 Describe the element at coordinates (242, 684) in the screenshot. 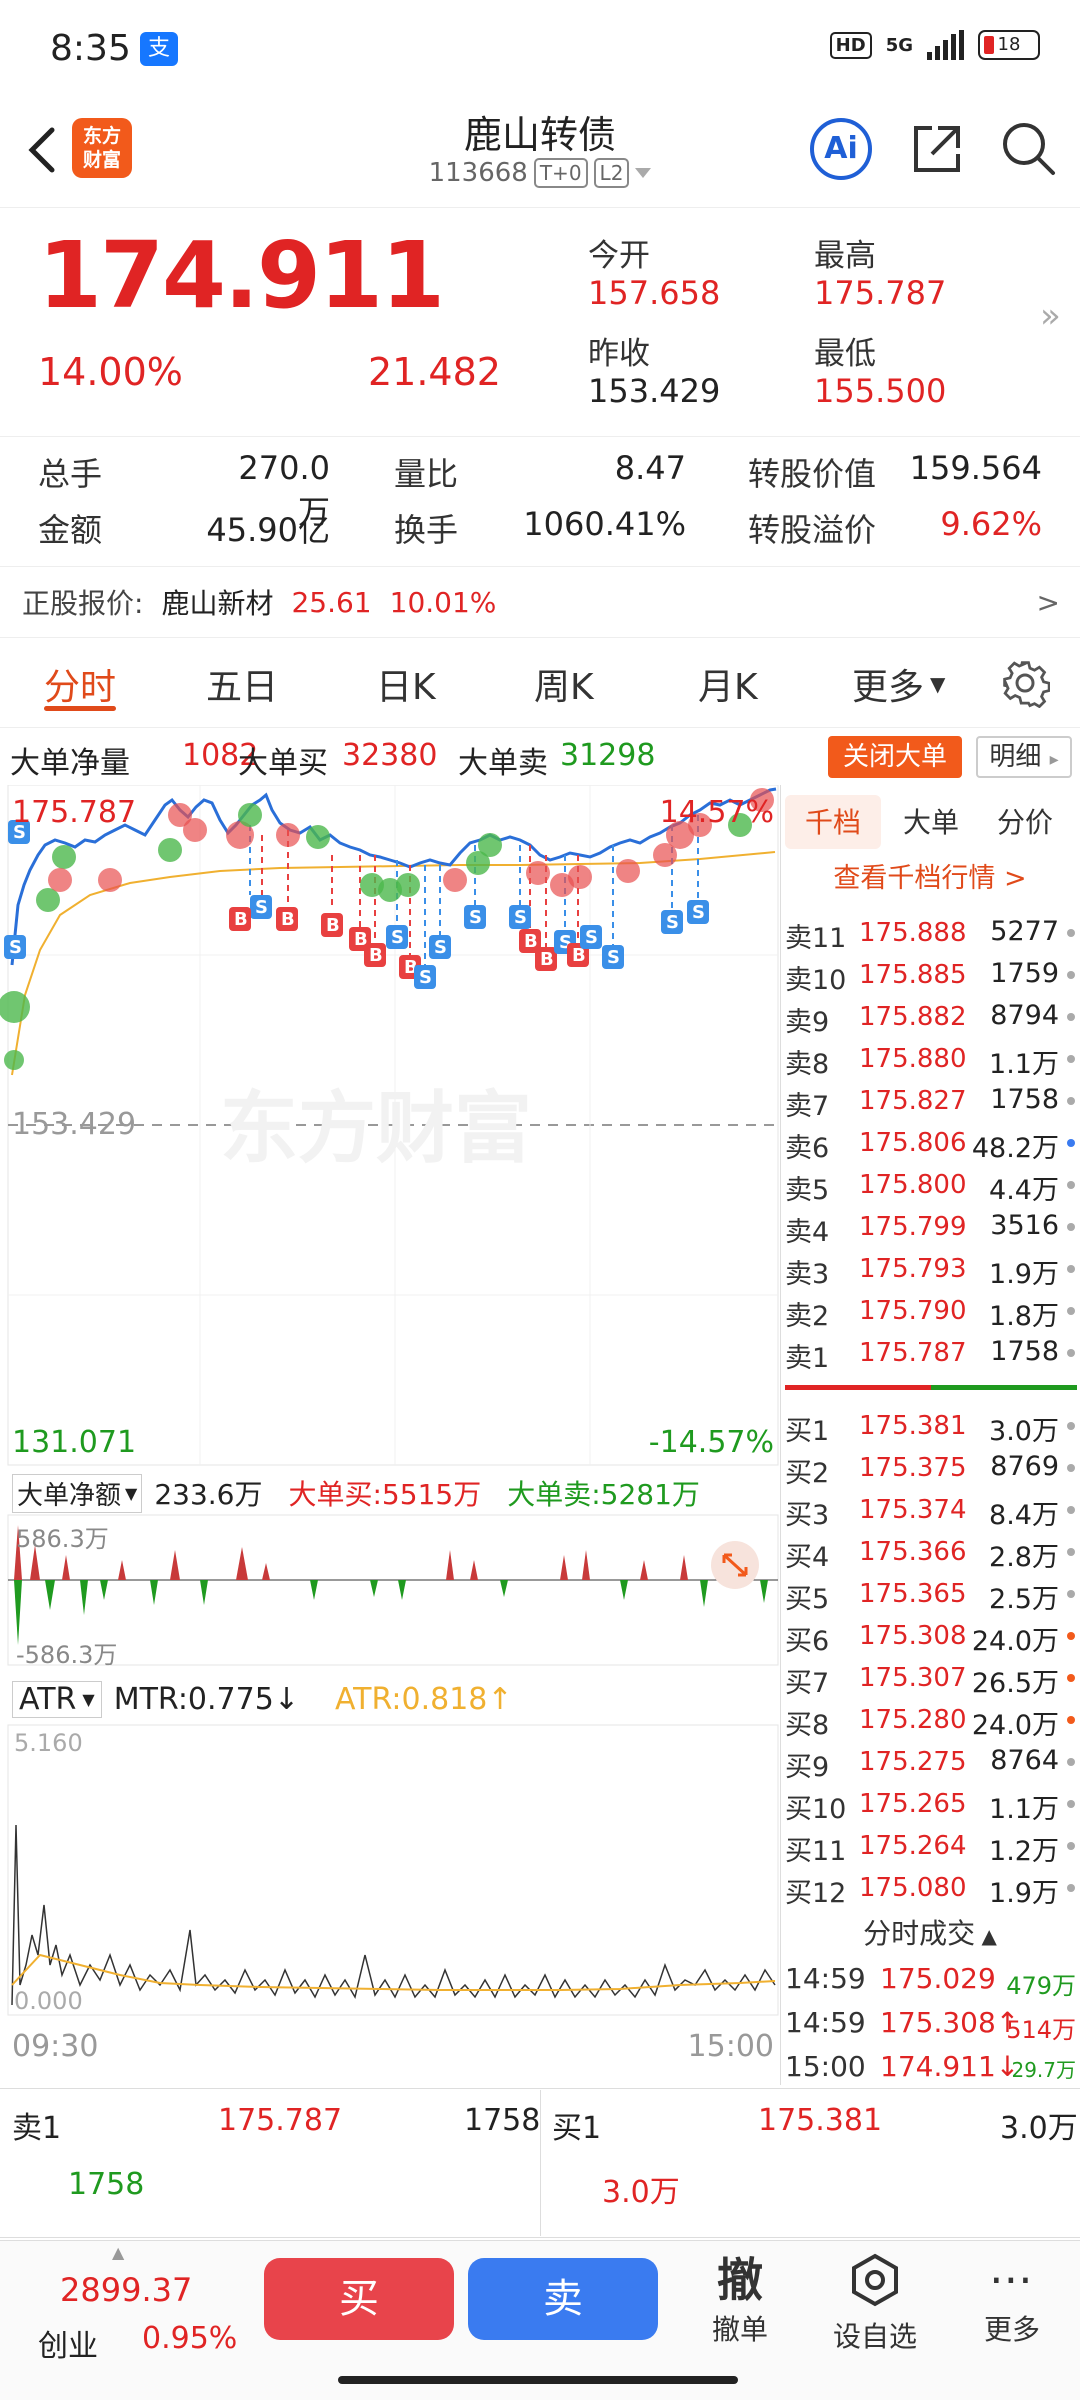

I see `tab-five-day: 五日` at that location.